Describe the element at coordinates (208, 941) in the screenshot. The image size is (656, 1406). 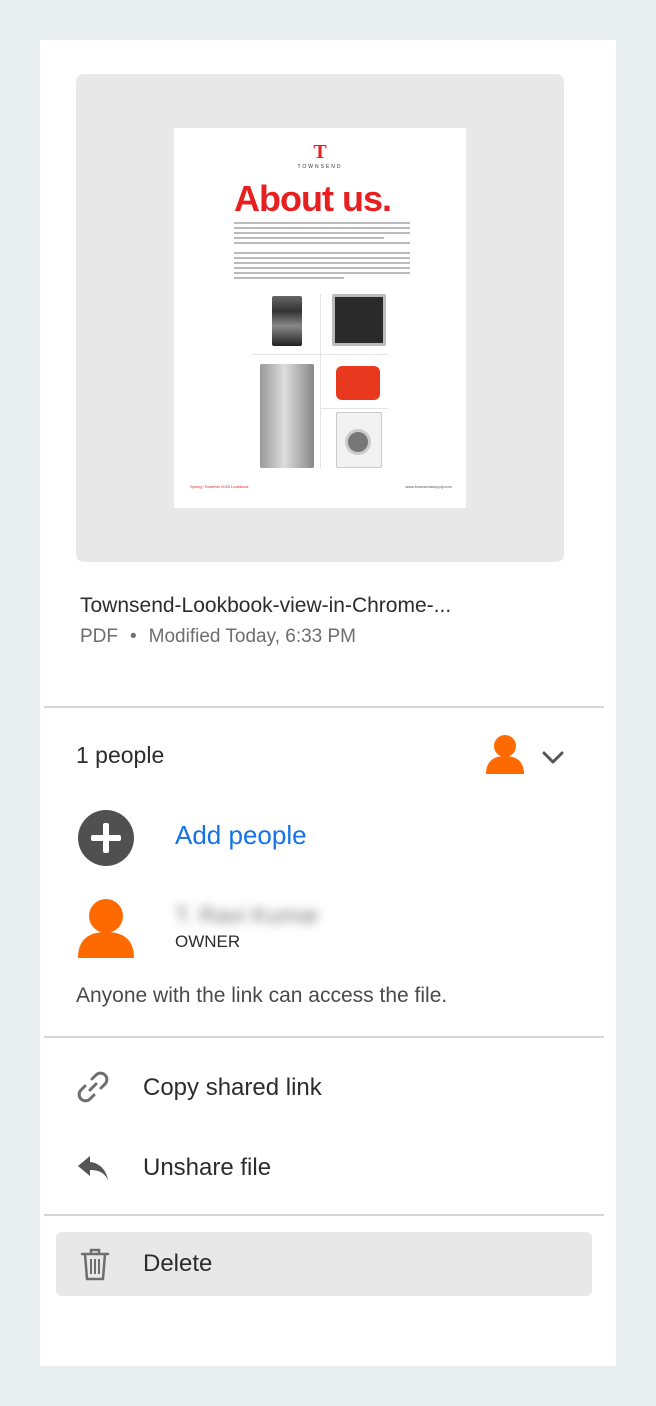
I see `owner-role: OWNER` at that location.